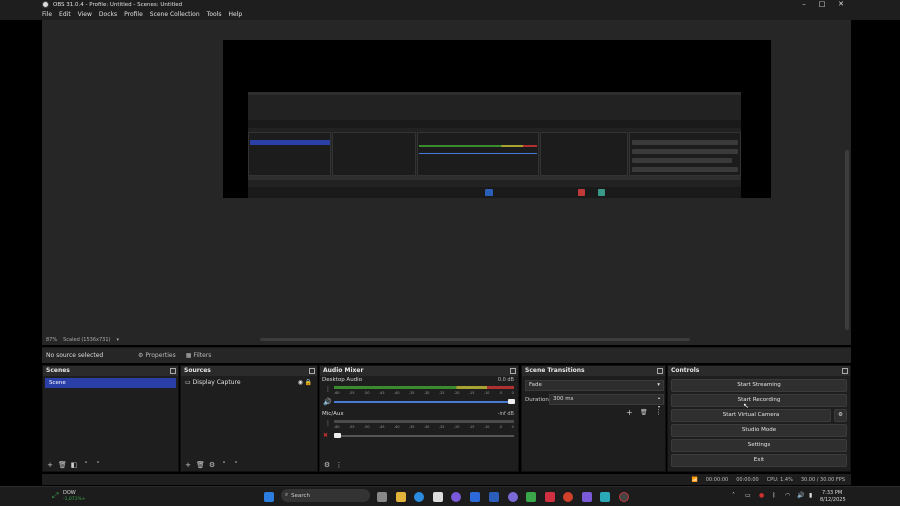 The width and height of the screenshot is (900, 506). I want to click on close-button: ✕, so click(841, 4).